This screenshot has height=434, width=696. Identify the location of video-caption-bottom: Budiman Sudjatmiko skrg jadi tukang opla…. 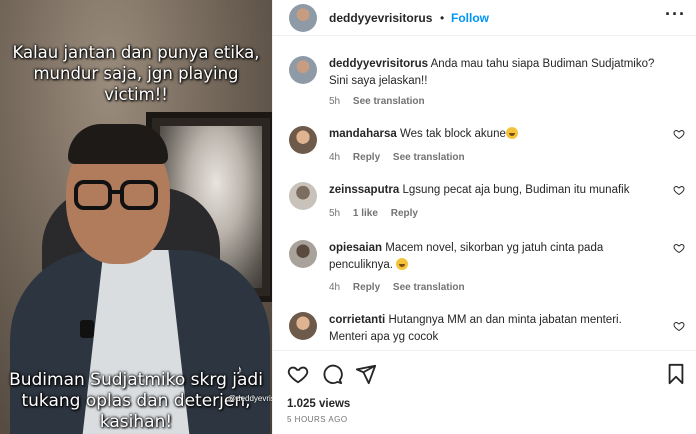
(136, 401).